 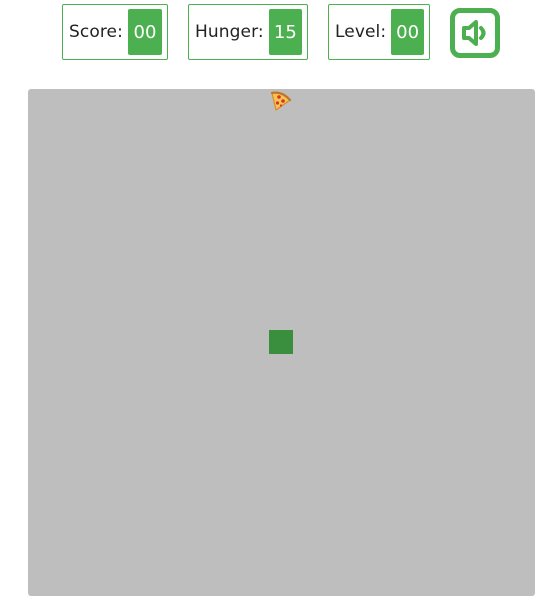 I want to click on score-box: Score: 00, so click(x=115, y=32).